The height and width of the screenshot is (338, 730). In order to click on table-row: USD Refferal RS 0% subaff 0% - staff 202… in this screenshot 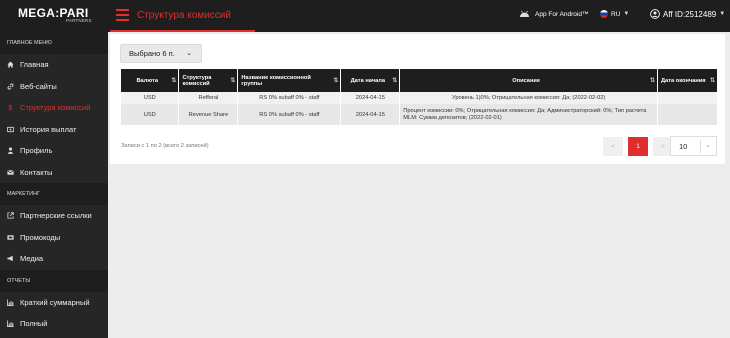, I will do `click(419, 98)`.